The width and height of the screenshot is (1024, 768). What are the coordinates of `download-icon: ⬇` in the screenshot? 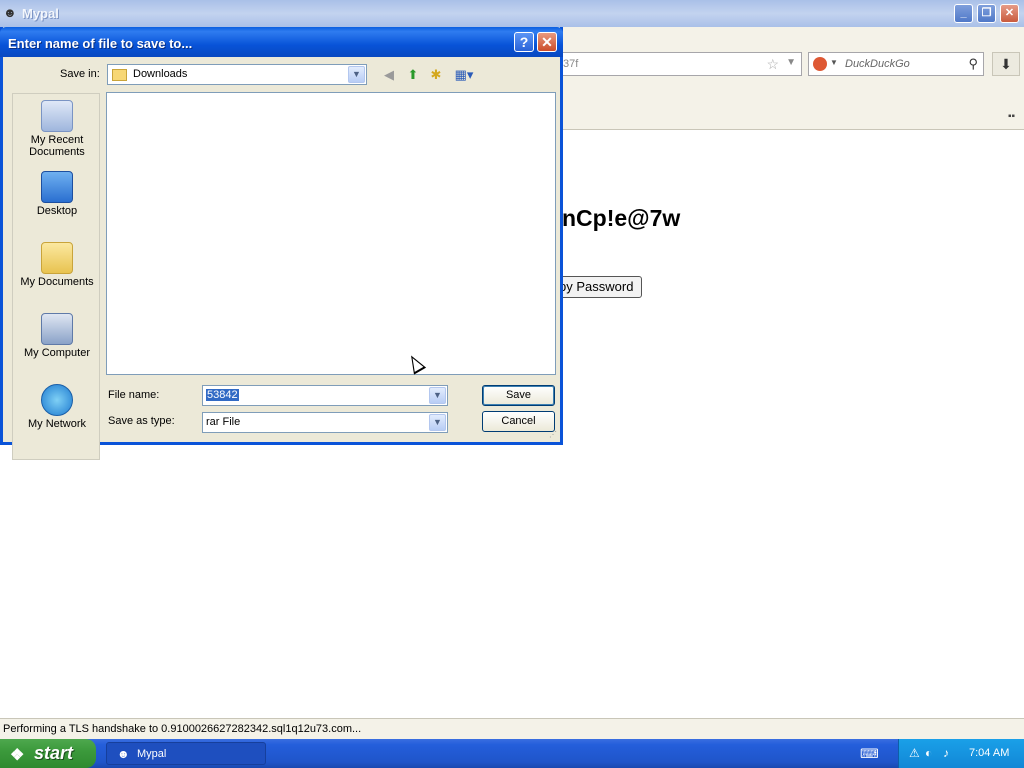 It's located at (1006, 64).